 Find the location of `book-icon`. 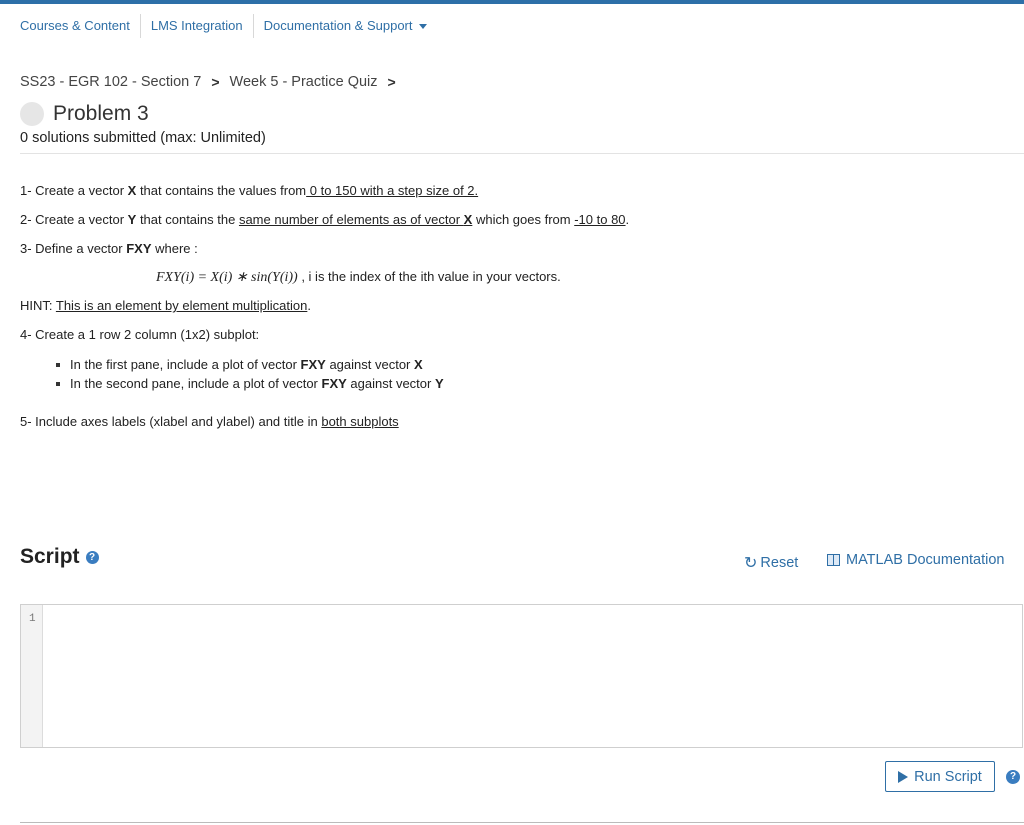

book-icon is located at coordinates (833, 560).